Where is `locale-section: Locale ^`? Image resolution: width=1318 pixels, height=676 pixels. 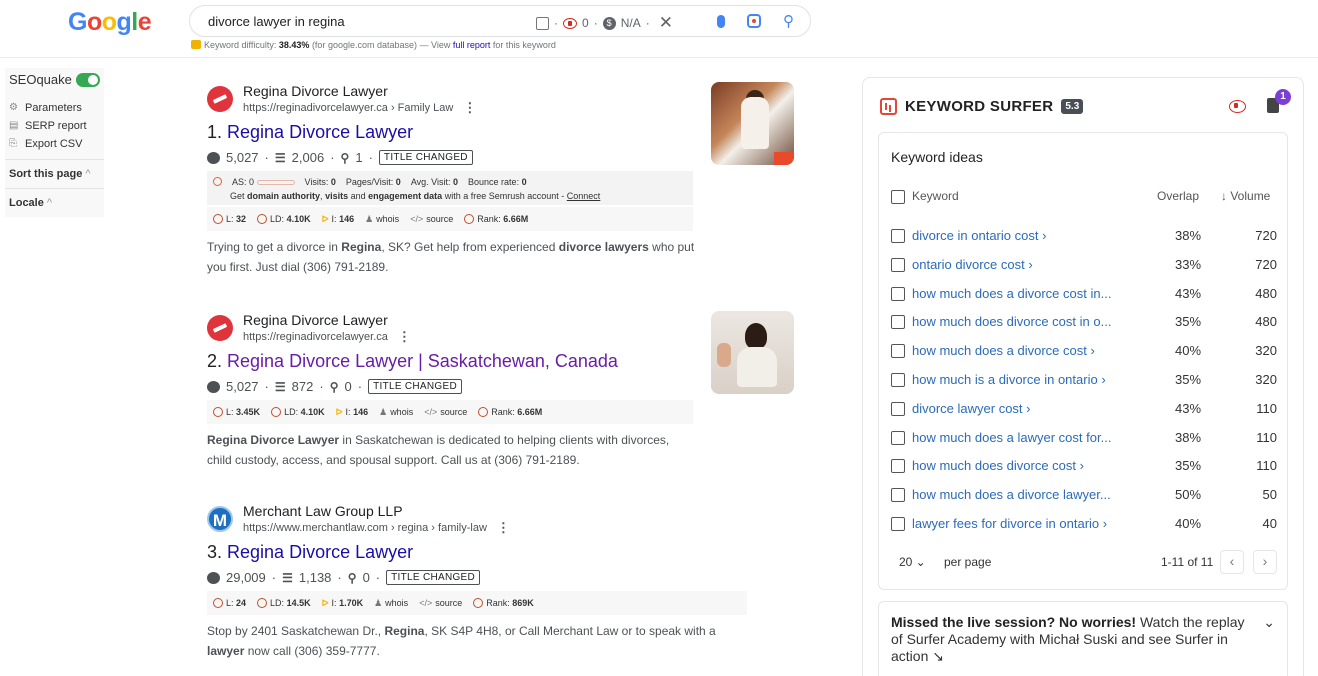 locale-section: Locale ^ is located at coordinates (54, 202).